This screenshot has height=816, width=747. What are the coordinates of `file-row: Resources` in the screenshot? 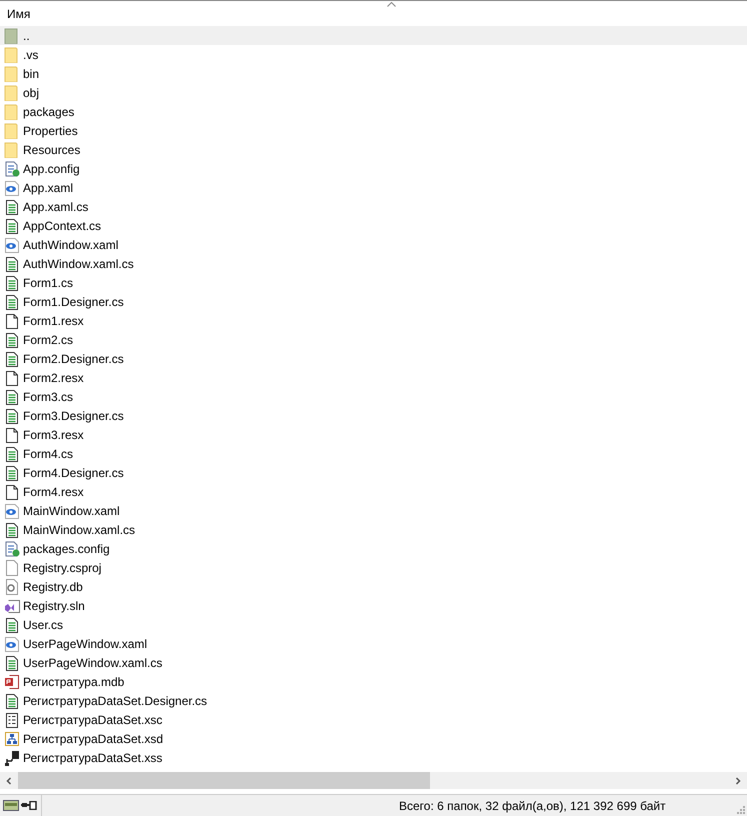 It's located at (373, 149).